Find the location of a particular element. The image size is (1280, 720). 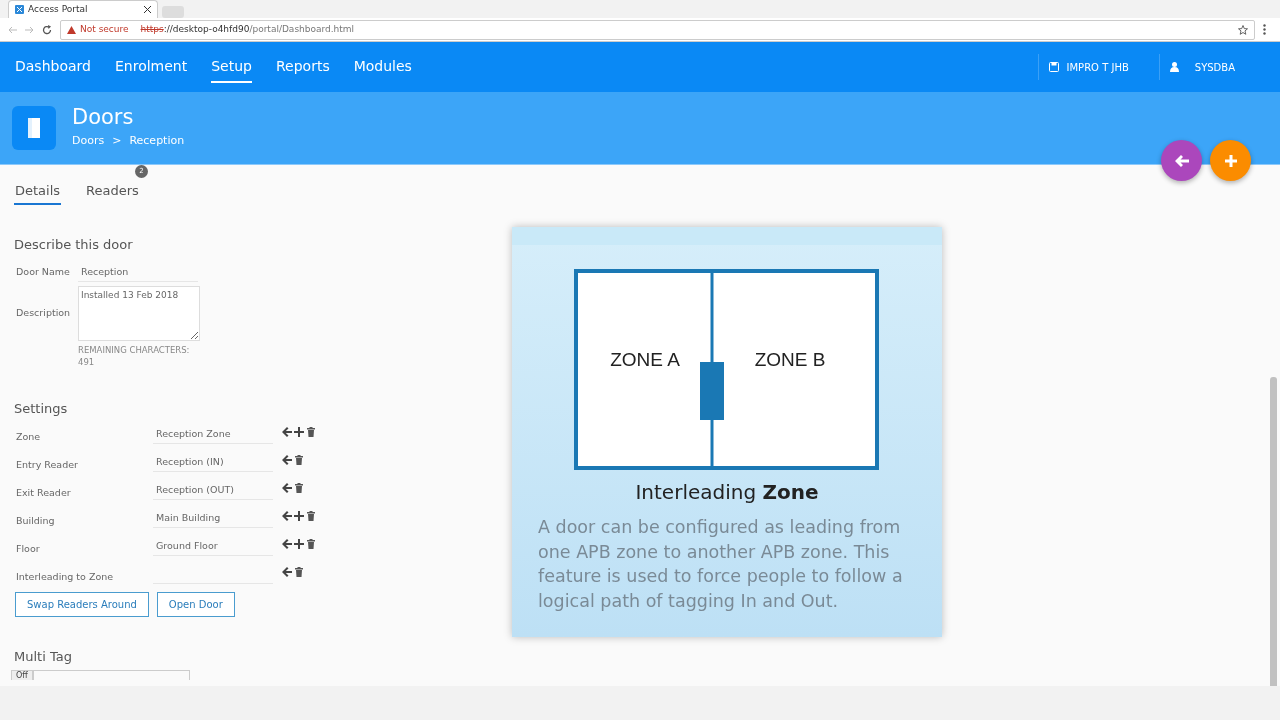

nav-link: Reports is located at coordinates (302, 67).